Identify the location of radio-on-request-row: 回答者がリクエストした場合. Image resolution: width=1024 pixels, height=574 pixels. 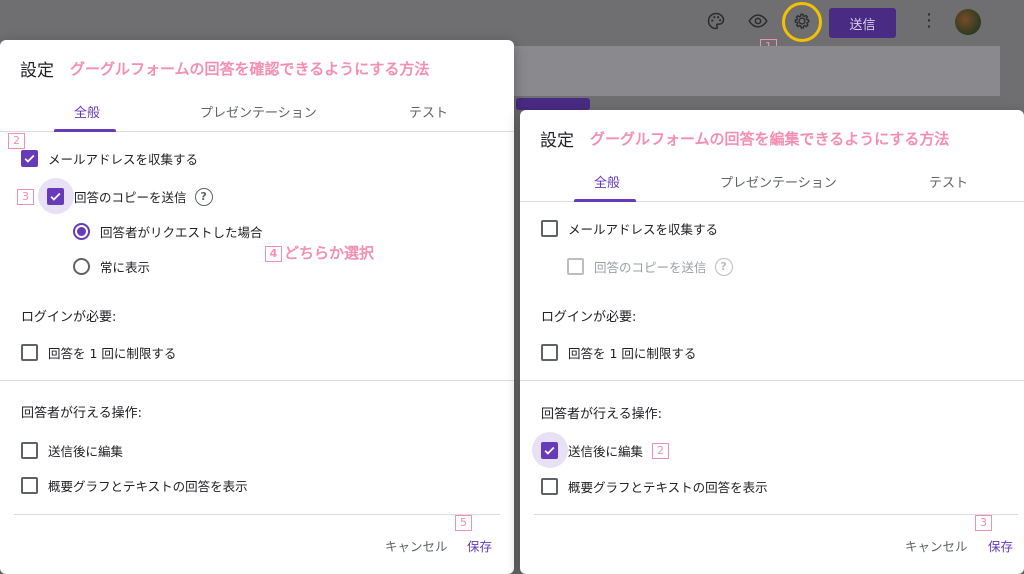
(168, 231).